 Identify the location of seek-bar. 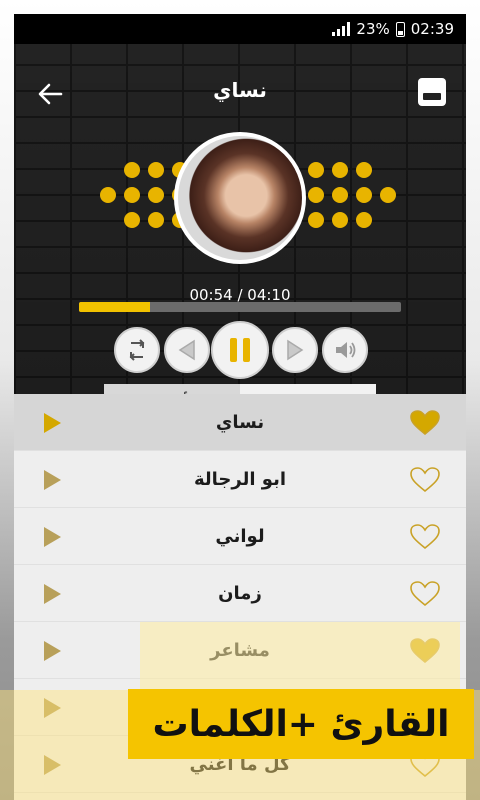
(240, 307).